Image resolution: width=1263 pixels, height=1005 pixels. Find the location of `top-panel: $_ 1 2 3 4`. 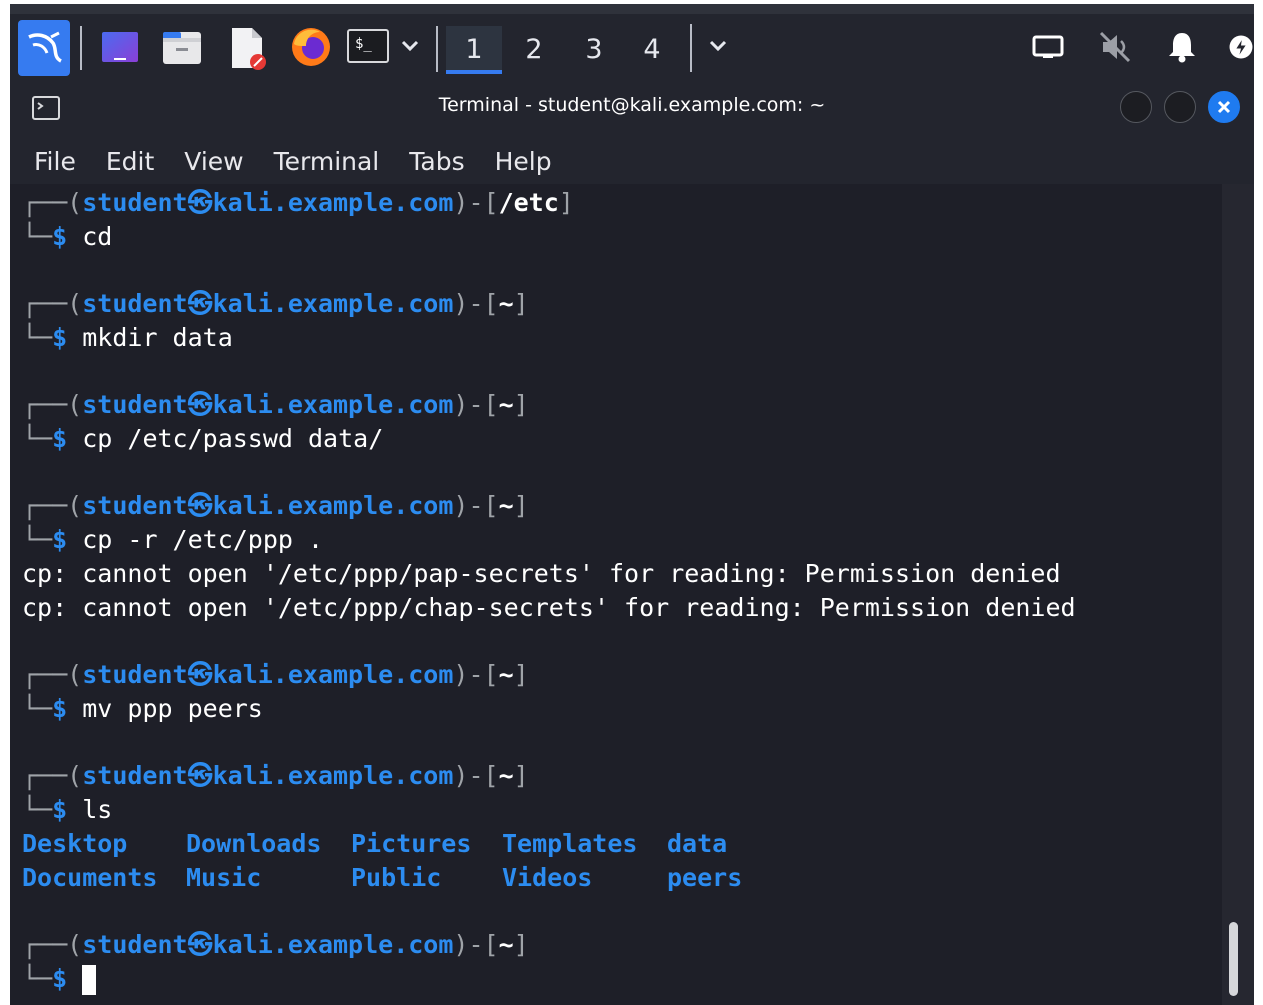

top-panel: $_ 1 2 3 4 is located at coordinates (632, 43).